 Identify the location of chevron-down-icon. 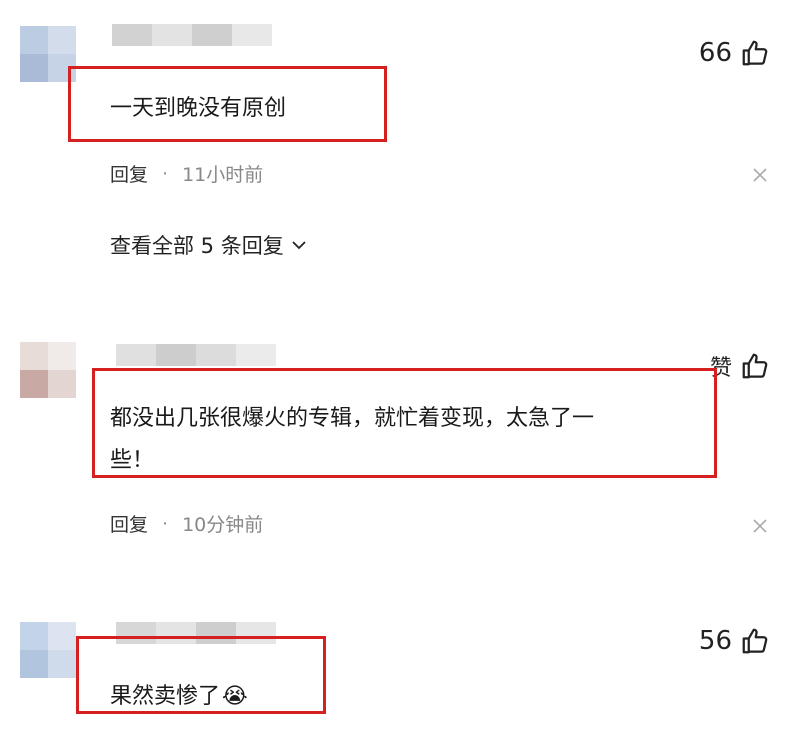
(299, 245).